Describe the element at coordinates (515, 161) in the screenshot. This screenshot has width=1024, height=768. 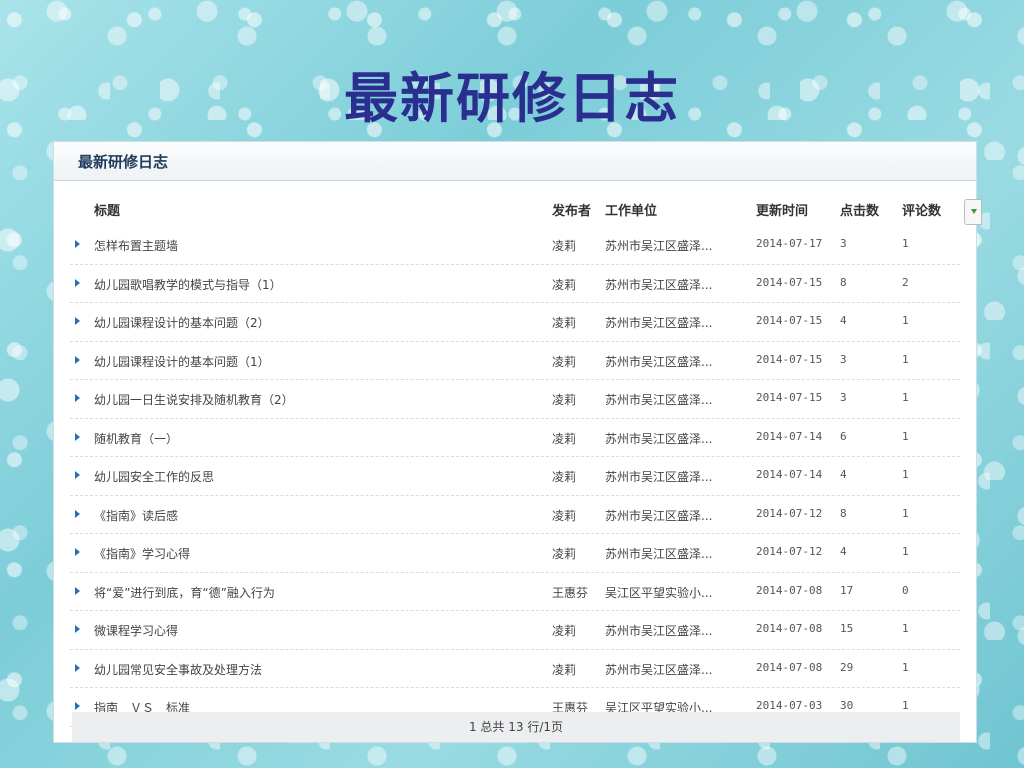
I see `panel-header: 最新研修日志` at that location.